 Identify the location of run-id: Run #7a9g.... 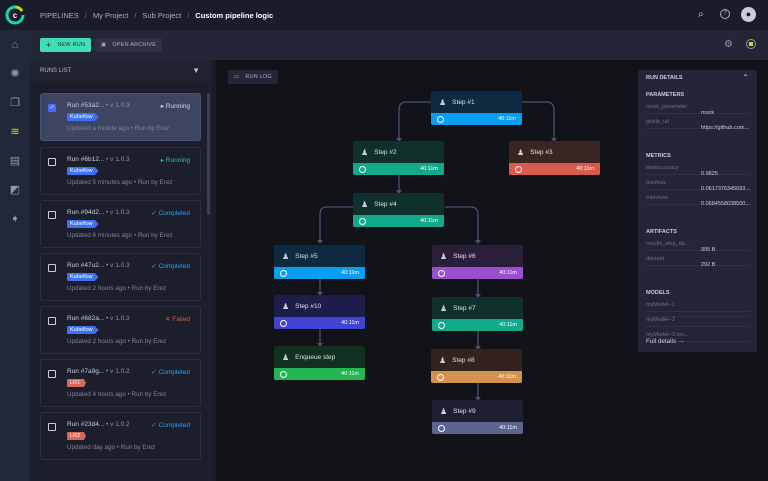
(86, 371).